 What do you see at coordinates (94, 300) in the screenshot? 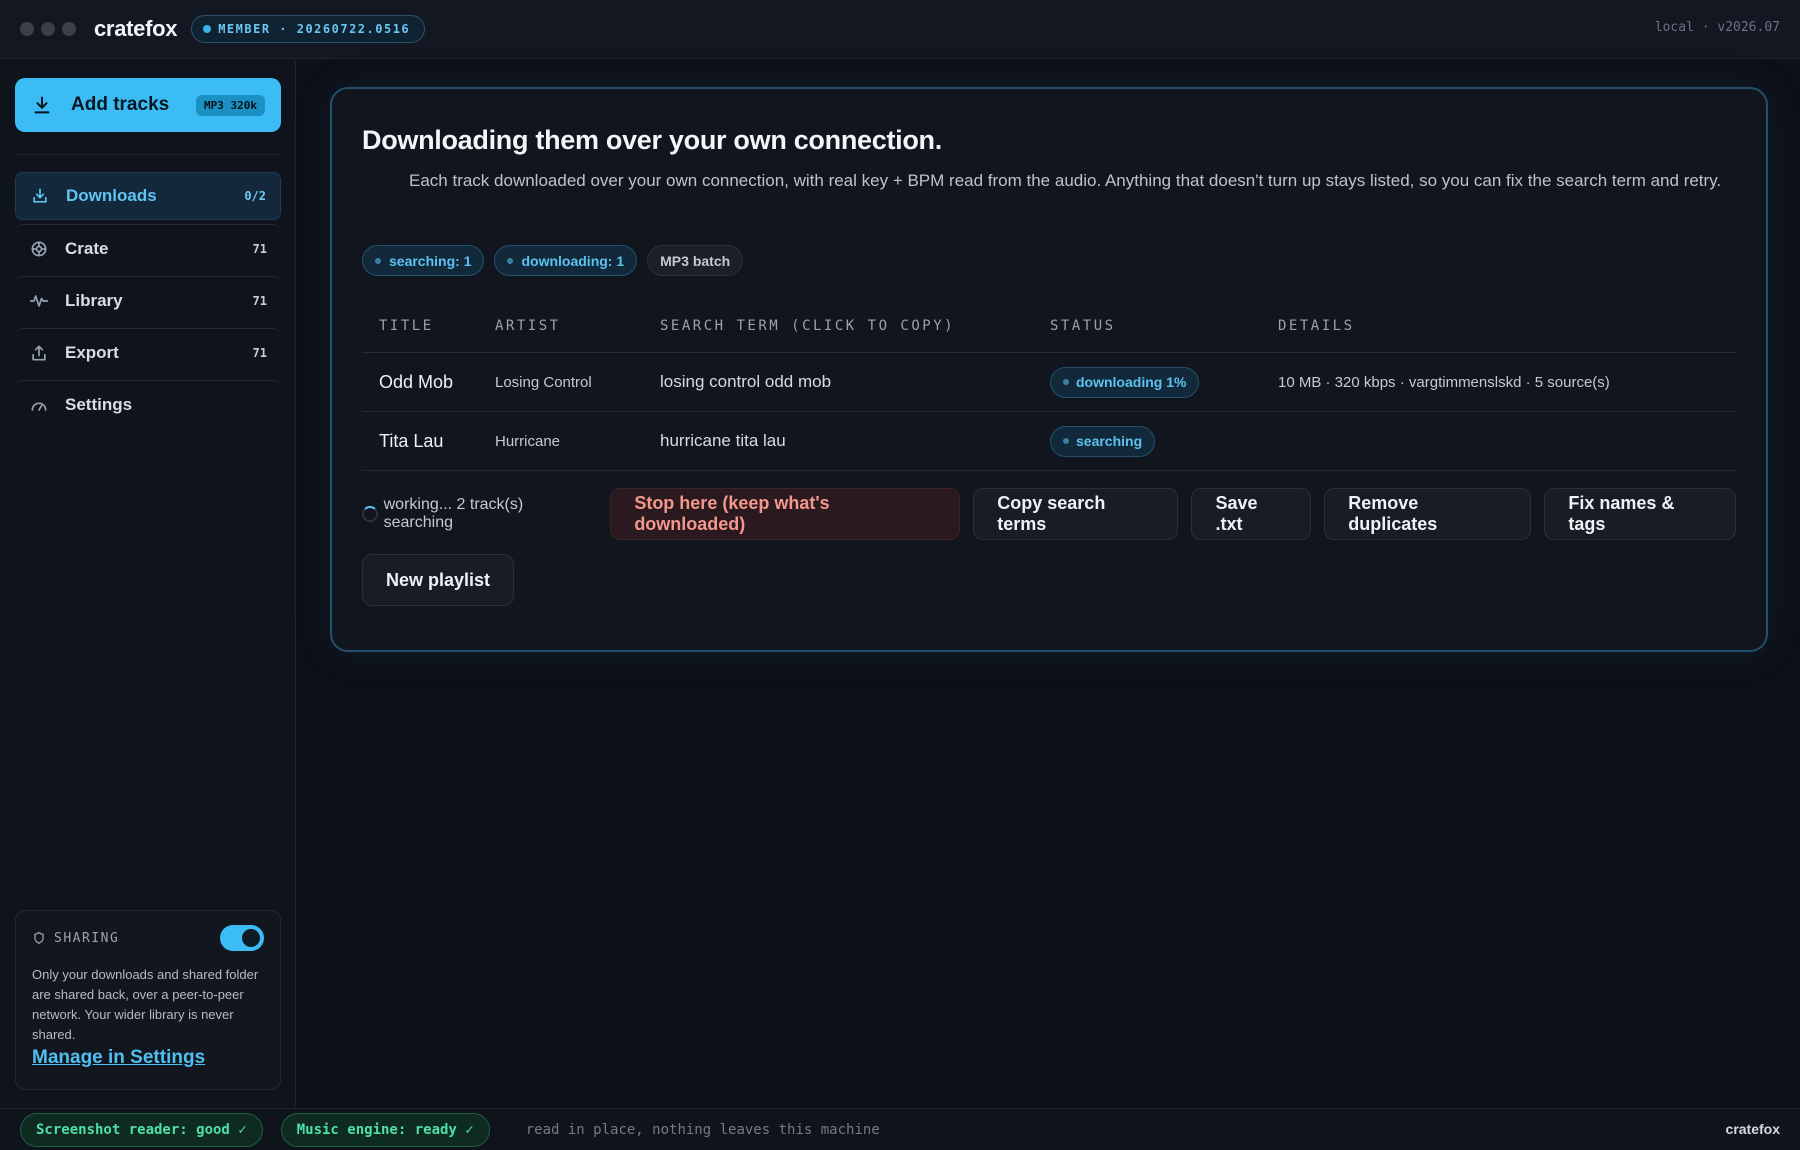
I see `sidebar-item-label: Library` at bounding box center [94, 300].